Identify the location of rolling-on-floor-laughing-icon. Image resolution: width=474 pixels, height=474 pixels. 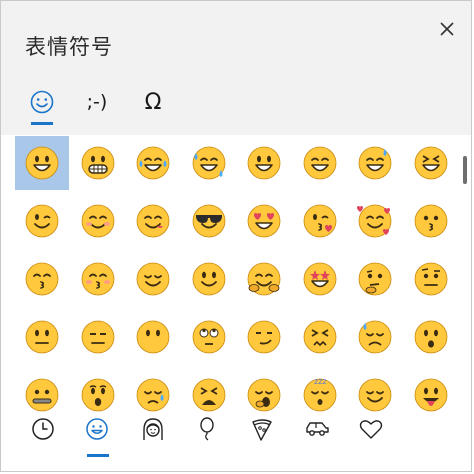
(208, 163).